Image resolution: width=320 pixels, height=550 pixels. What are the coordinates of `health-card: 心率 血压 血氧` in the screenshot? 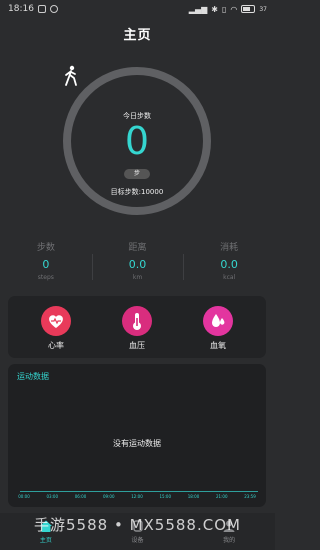 It's located at (137, 327).